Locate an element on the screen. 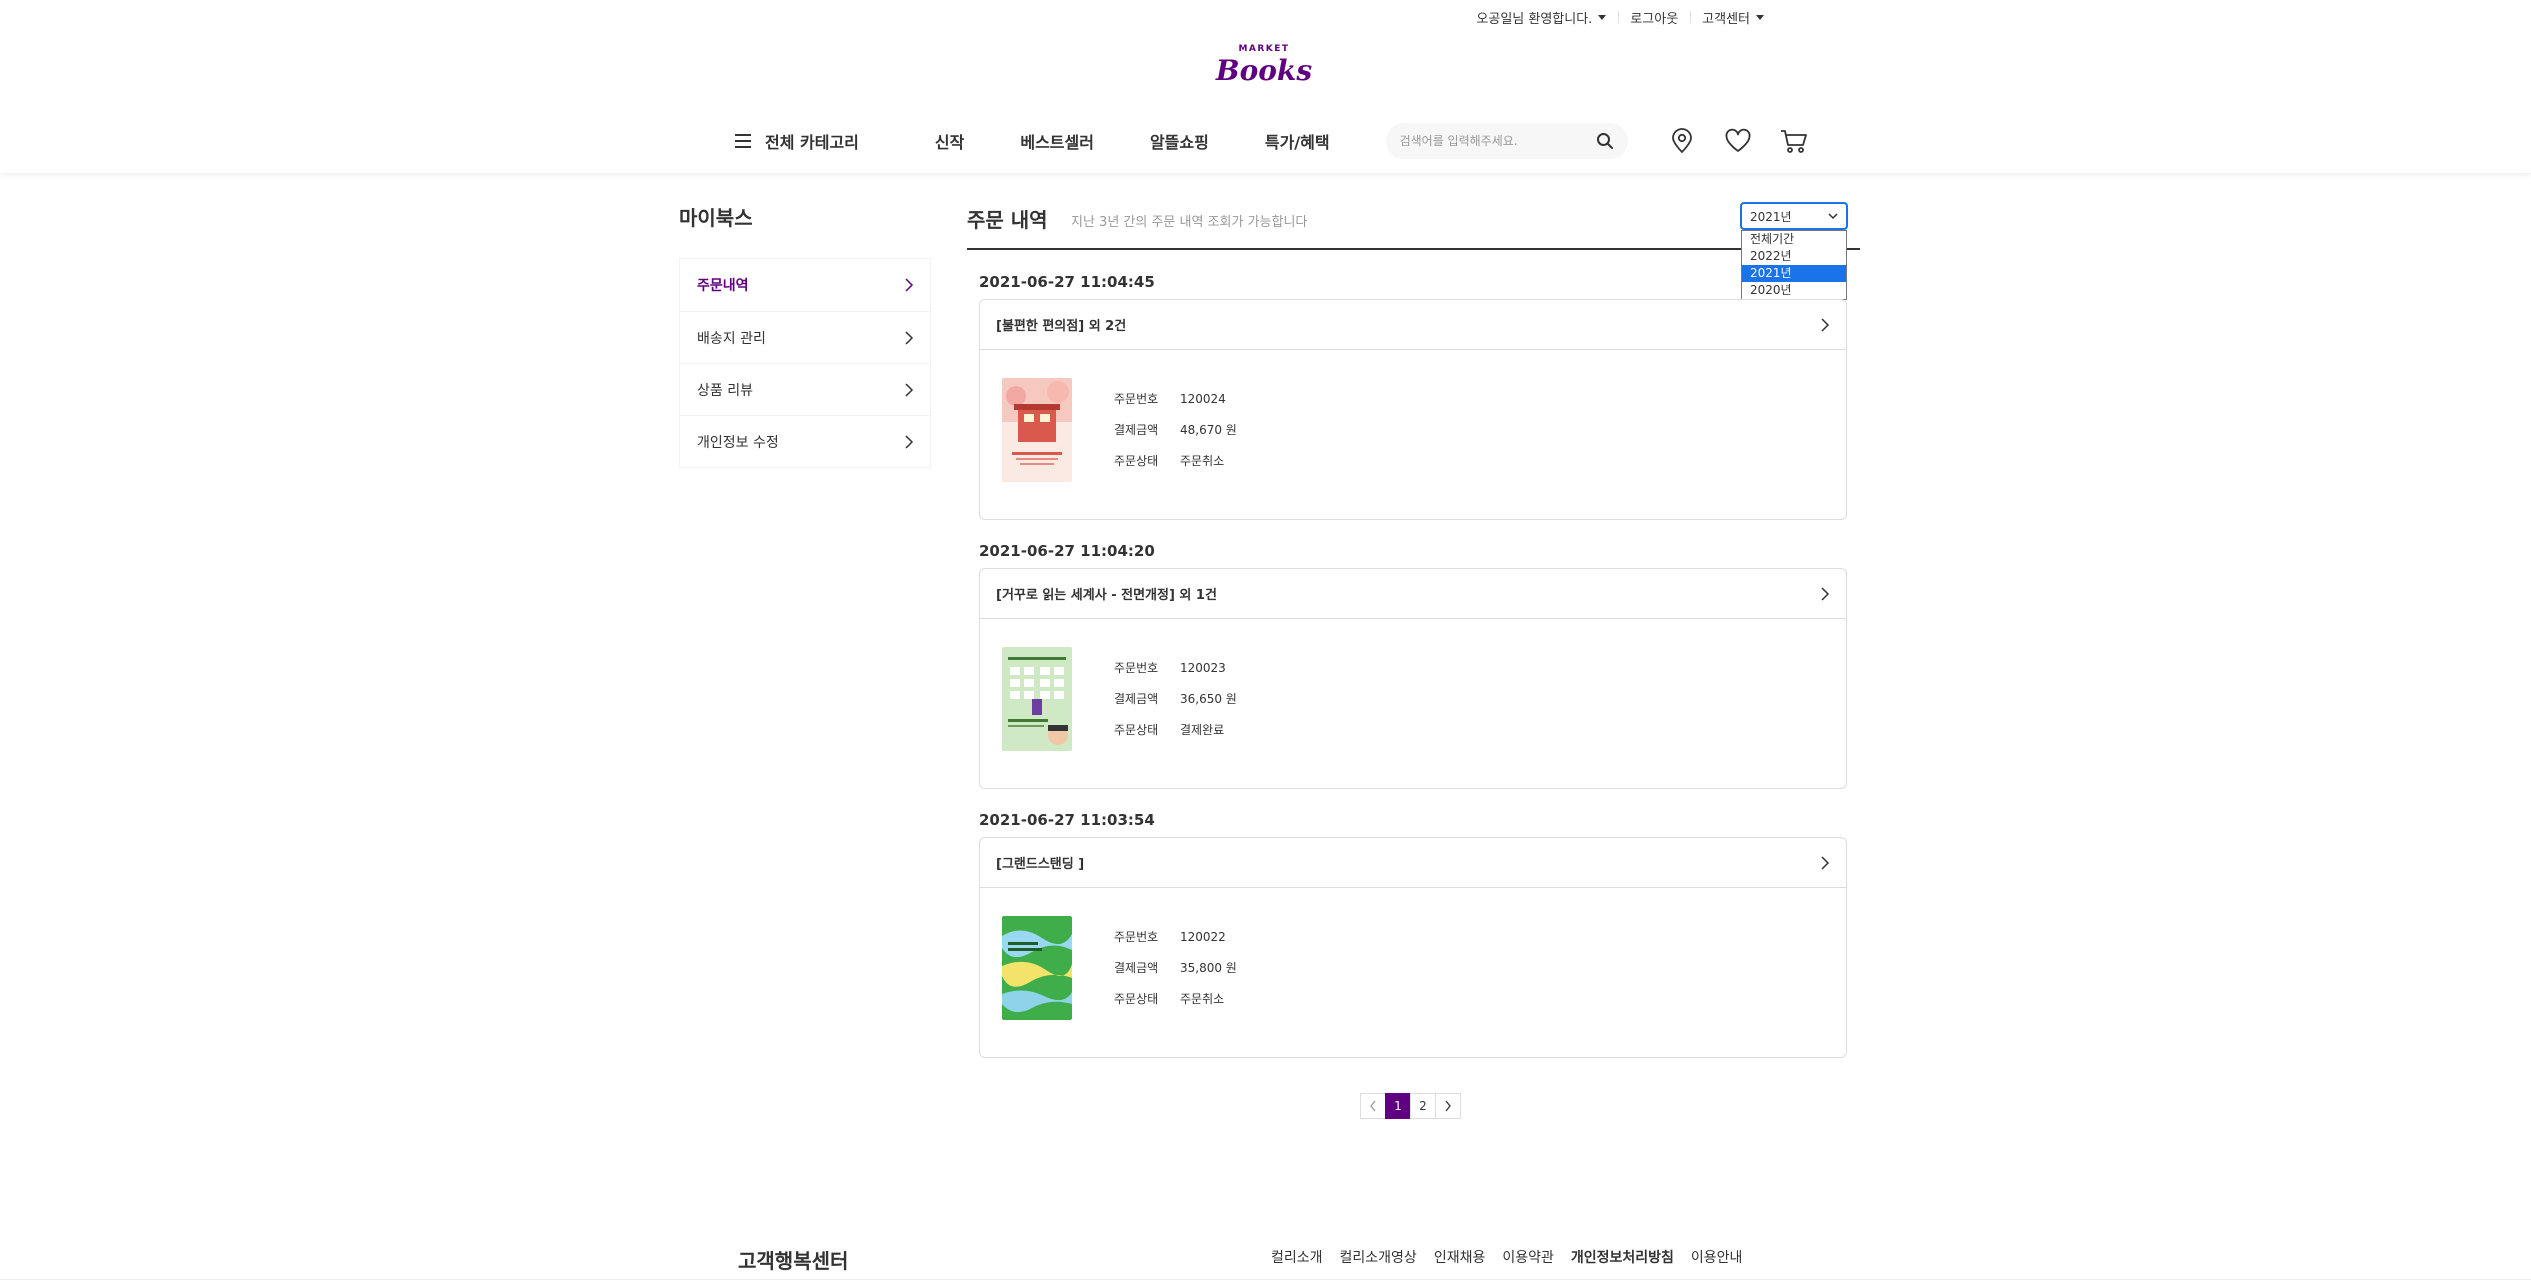  sidebar-item-label: 상품 리뷰 is located at coordinates (725, 390).